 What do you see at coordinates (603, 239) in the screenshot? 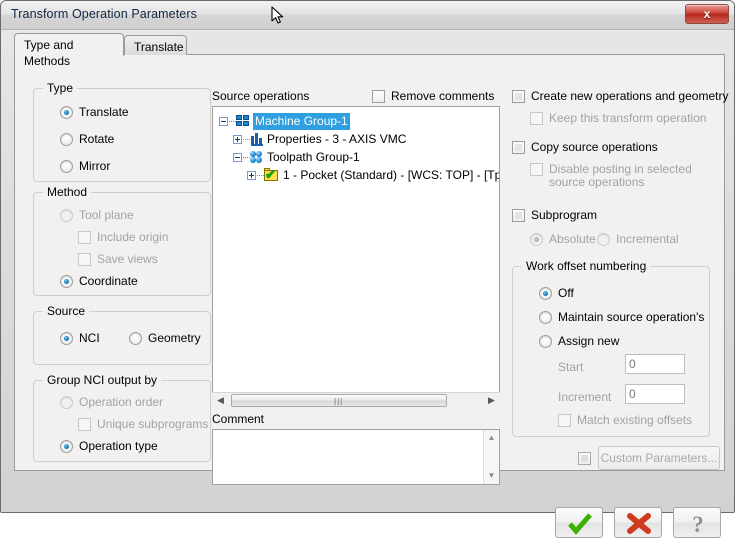
I see `radio-incremental-dot` at bounding box center [603, 239].